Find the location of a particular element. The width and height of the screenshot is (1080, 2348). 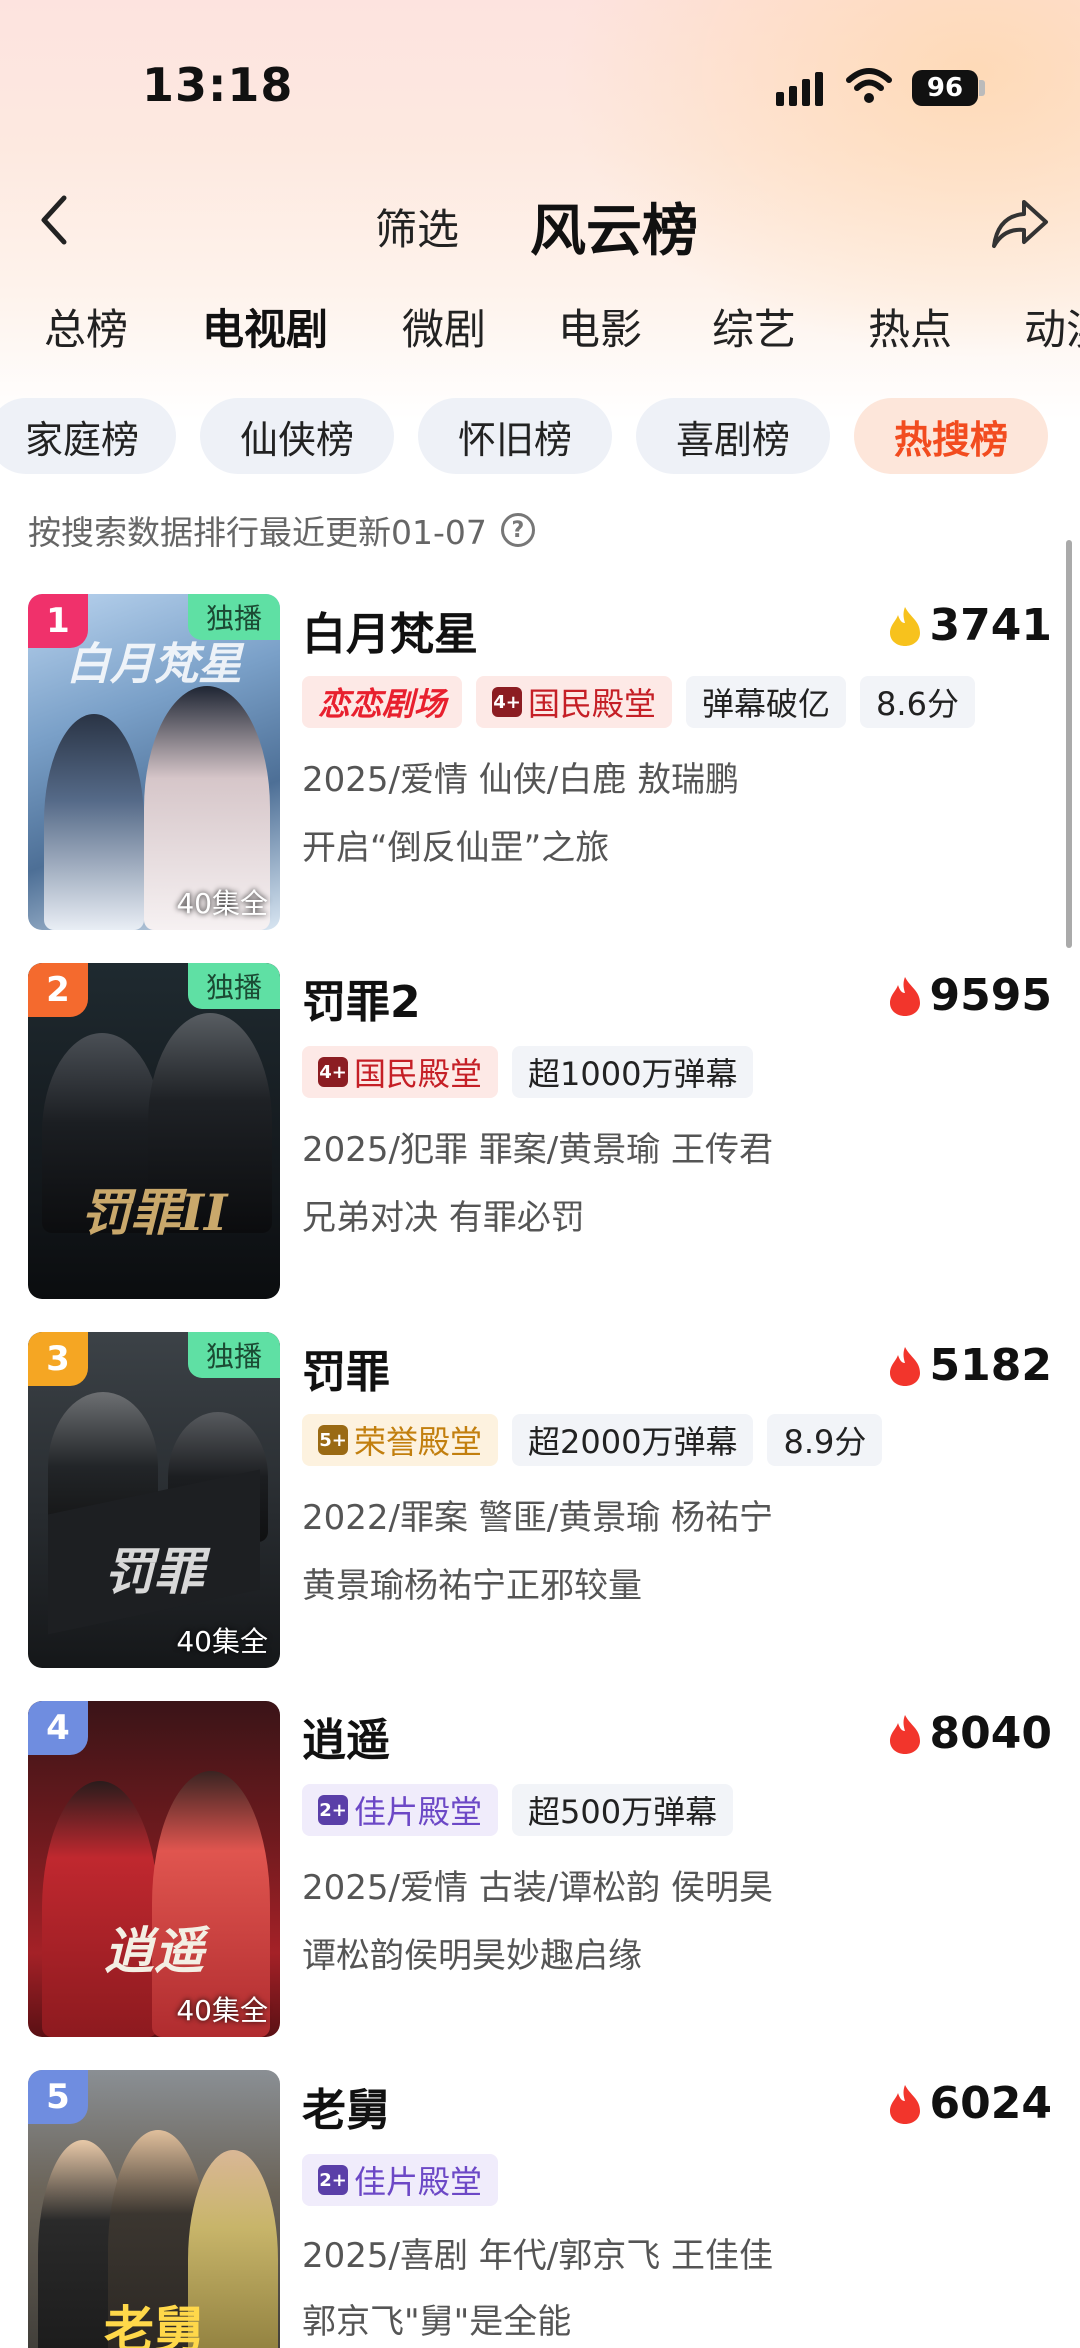

chip-comedy: 喜剧榜 is located at coordinates (733, 436).